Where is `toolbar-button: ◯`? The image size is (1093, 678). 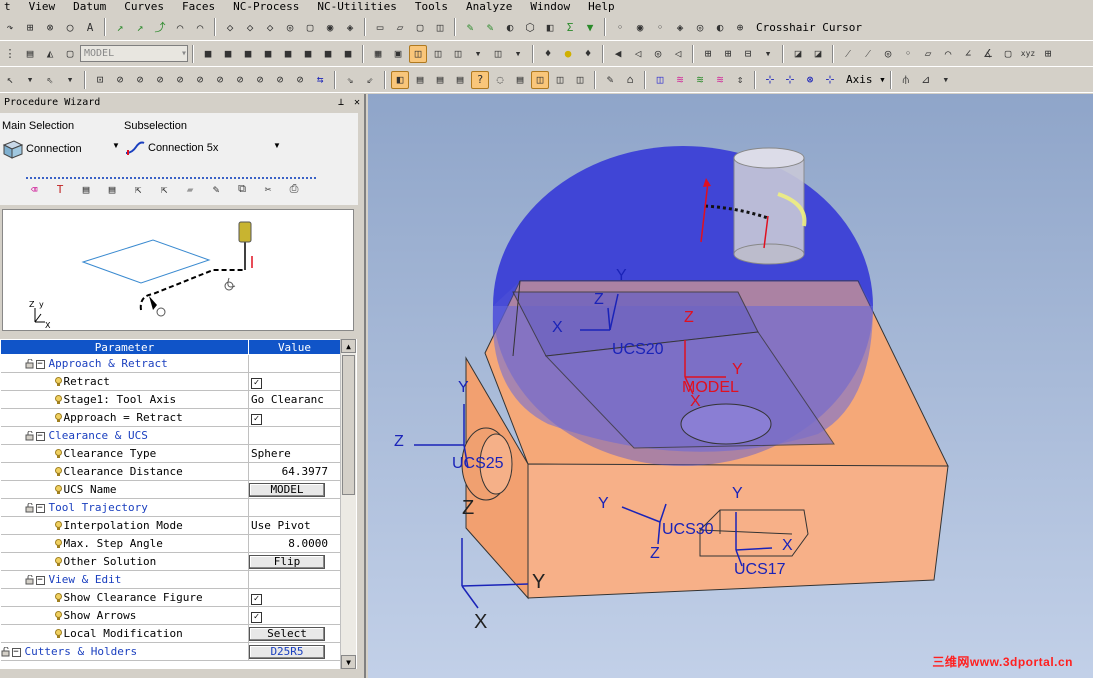
toolbar-button: ◯ is located at coordinates (70, 27).